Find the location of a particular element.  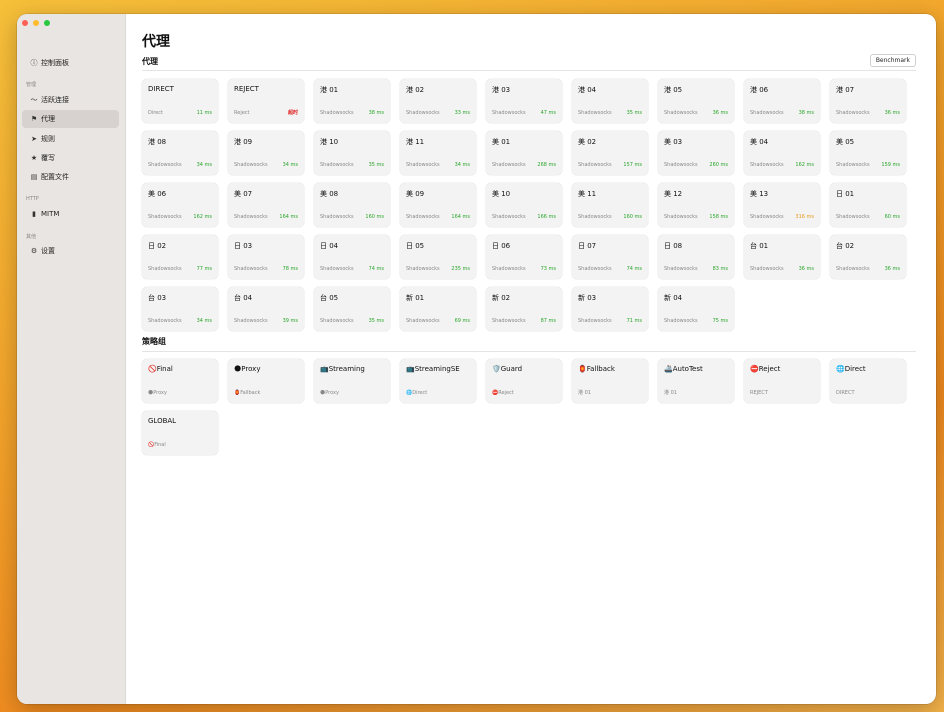

proxy-card: 美 10 Shadowsocks 166 ms is located at coordinates (524, 205).